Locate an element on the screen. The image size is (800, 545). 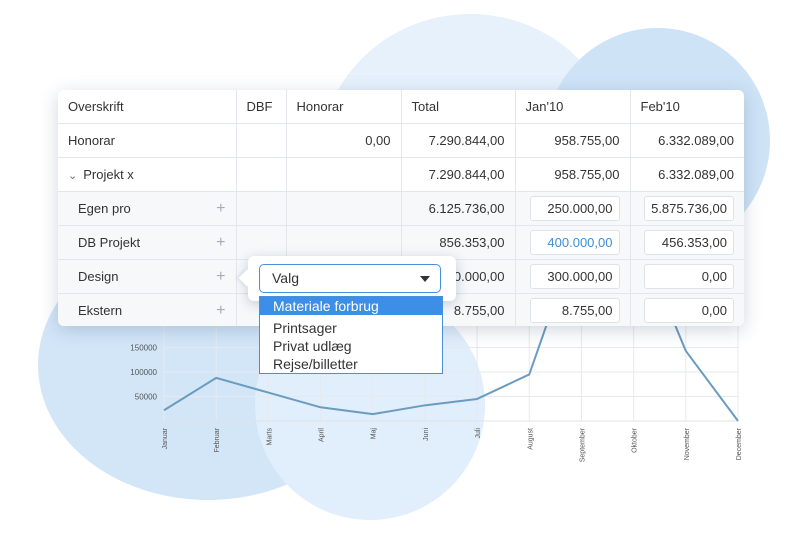
jan-cell: 400.000,00 is located at coordinates (573, 242).